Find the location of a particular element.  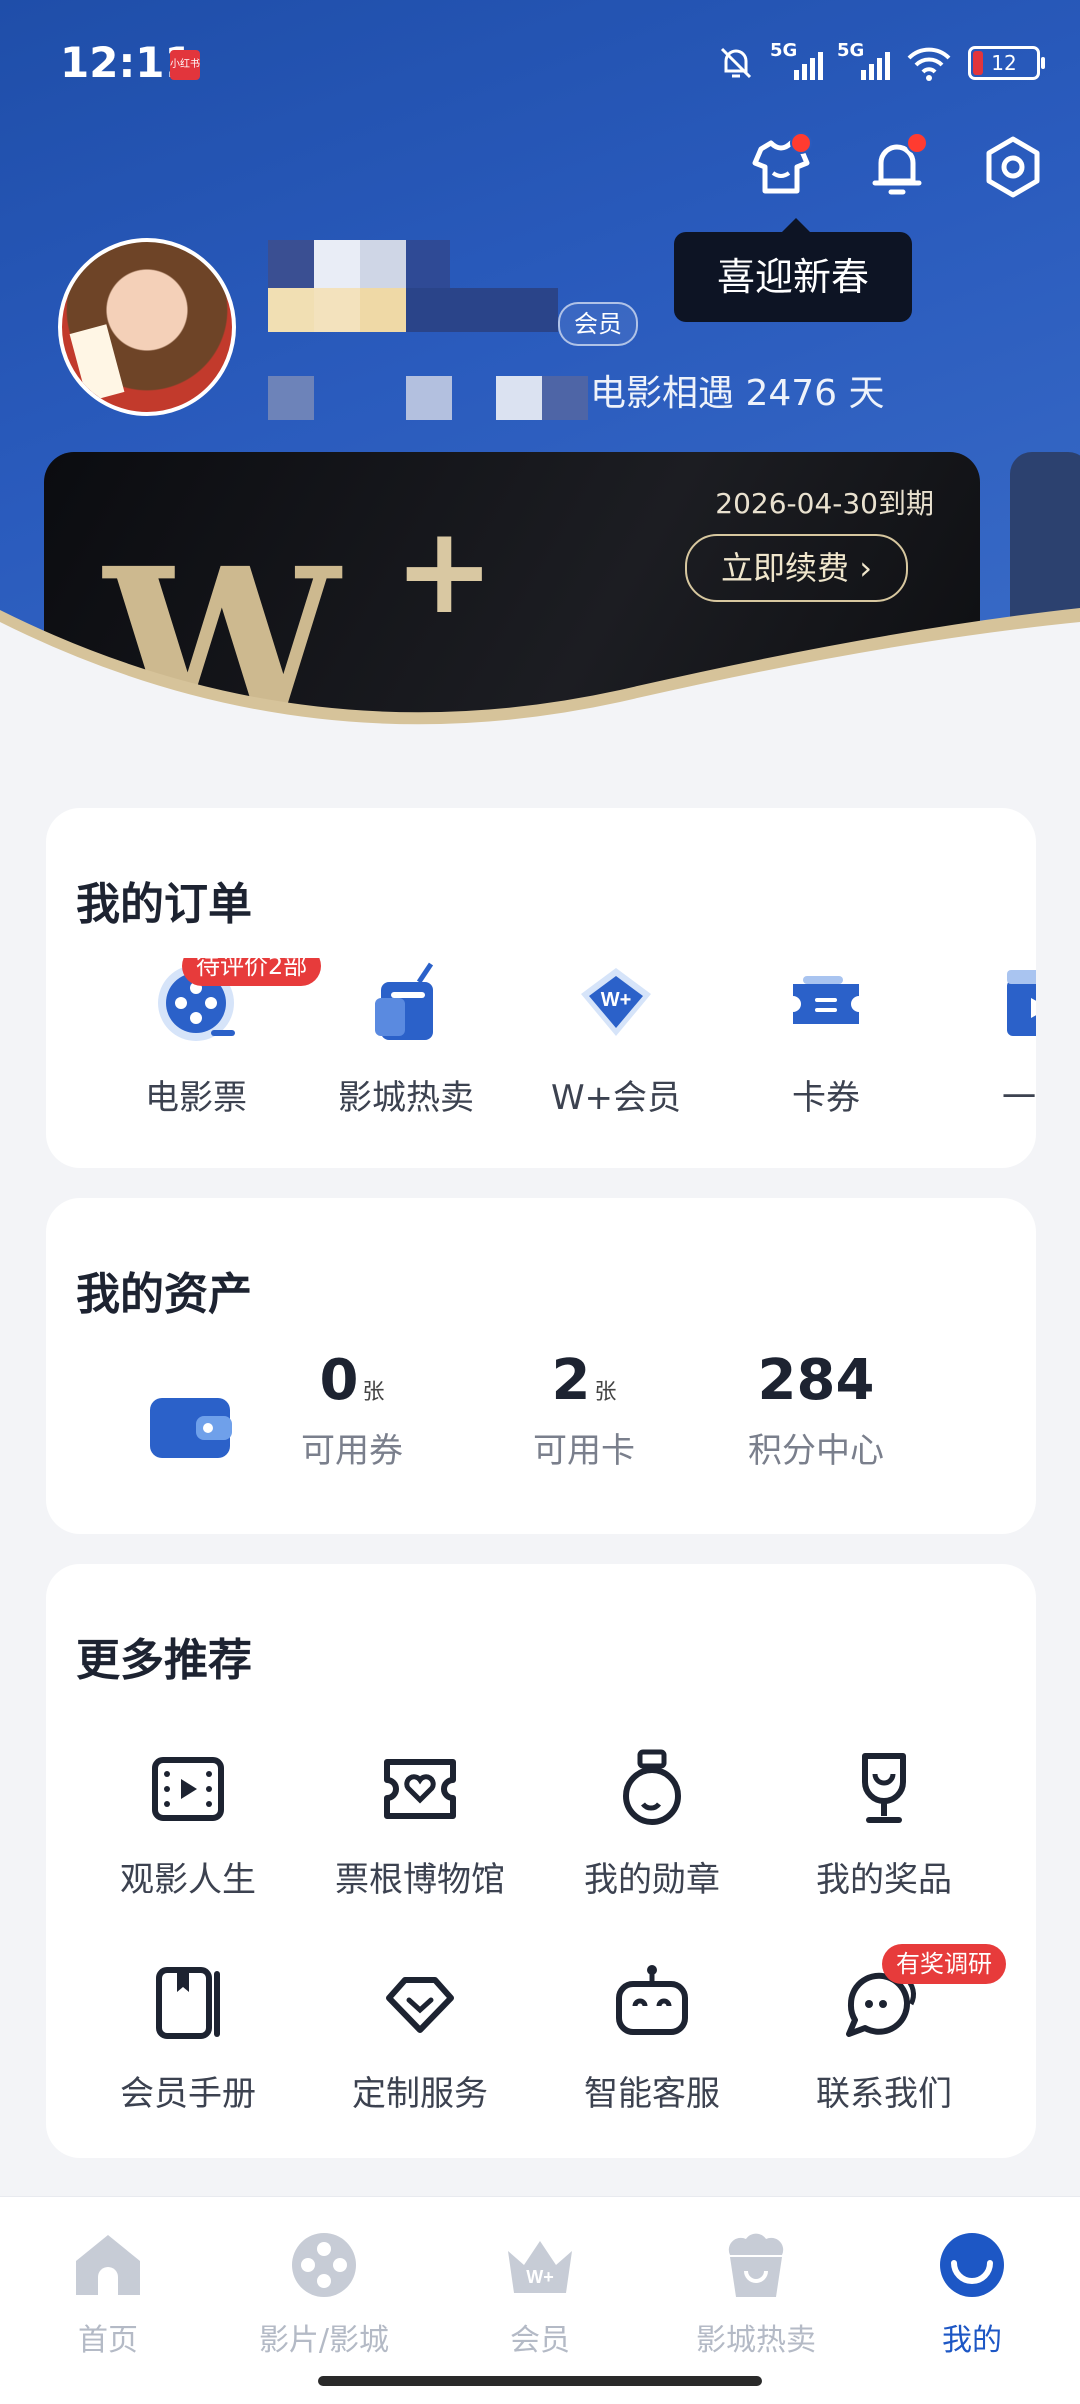

rec-my-prizes: 我的奖品 is located at coordinates (884, 1822).